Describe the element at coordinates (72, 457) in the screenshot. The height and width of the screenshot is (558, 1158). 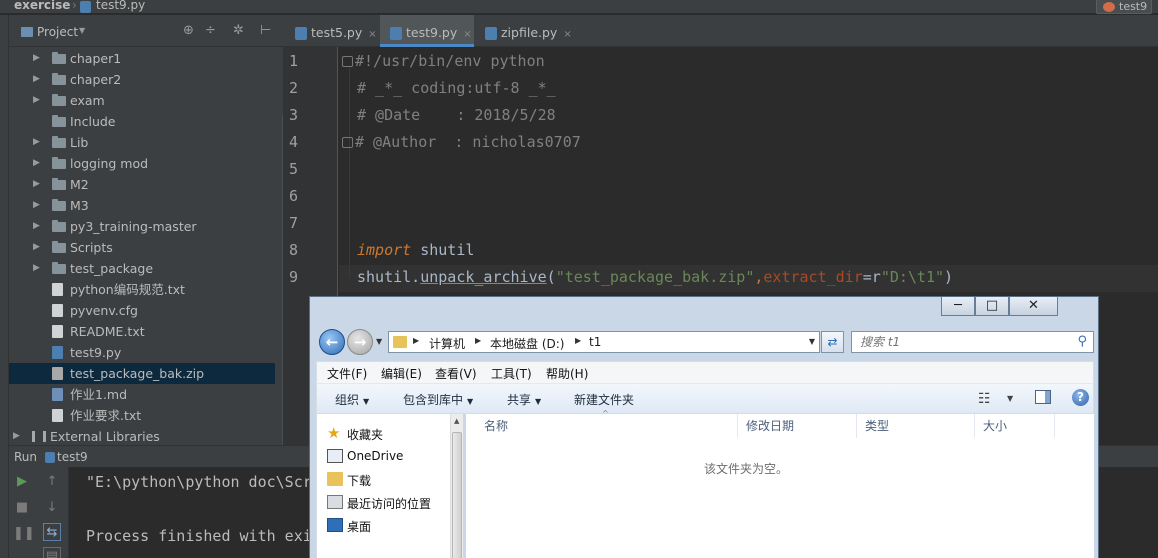
I see `run-config-tab: test9` at that location.